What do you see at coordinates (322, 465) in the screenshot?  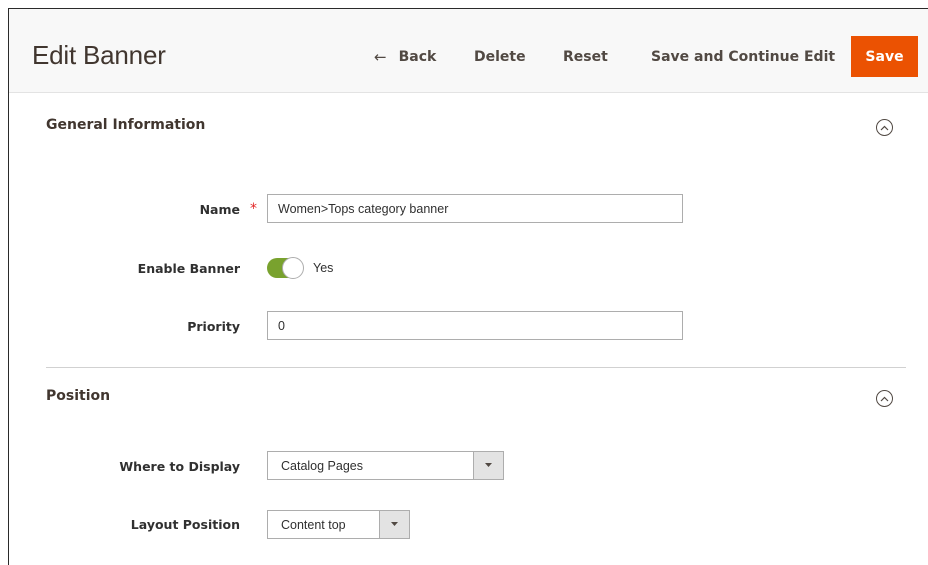 I see `where-to-display-value: Catalog Pages` at bounding box center [322, 465].